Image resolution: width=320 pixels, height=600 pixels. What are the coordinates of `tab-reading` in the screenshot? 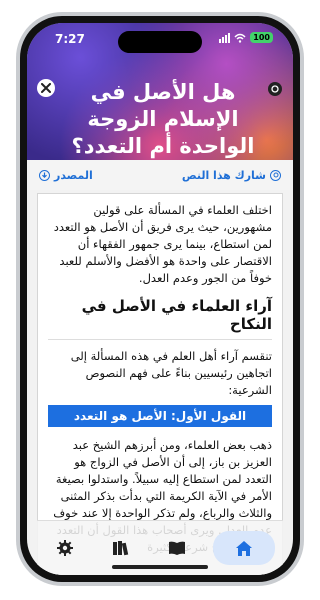 It's located at (177, 548).